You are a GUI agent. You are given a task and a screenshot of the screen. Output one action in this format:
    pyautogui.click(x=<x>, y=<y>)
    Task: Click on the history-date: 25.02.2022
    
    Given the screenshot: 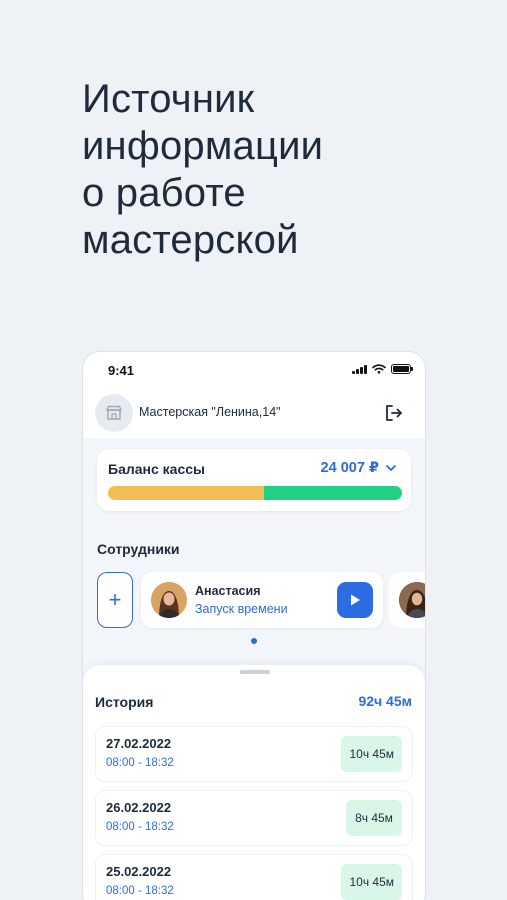 What is the action you would take?
    pyautogui.click(x=139, y=871)
    